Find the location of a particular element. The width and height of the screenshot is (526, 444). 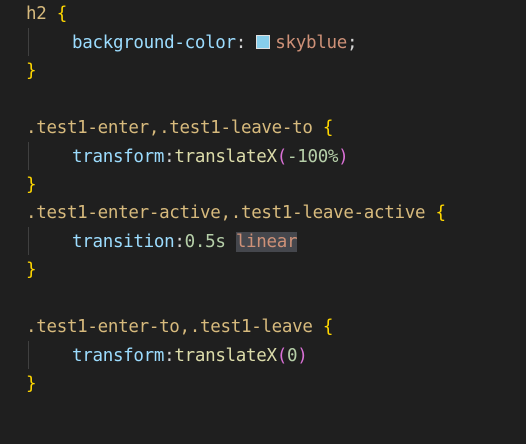

code-line-7: } is located at coordinates (31, 185).